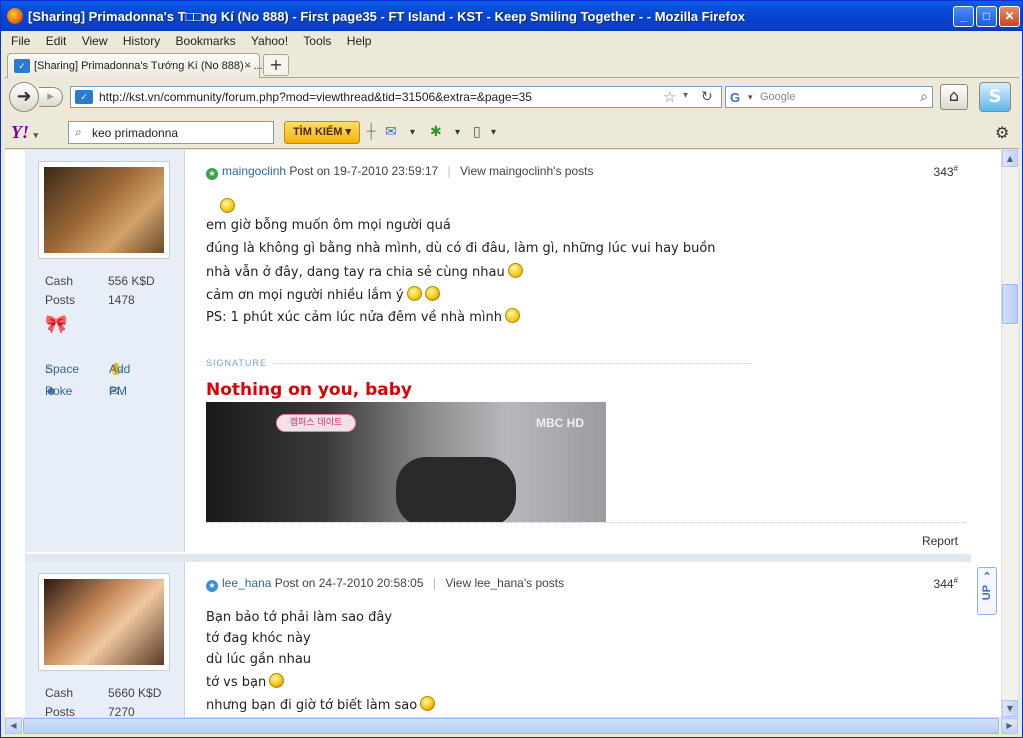 The height and width of the screenshot is (738, 1023). What do you see at coordinates (1009, 16) in the screenshot?
I see `close-button: ✕` at bounding box center [1009, 16].